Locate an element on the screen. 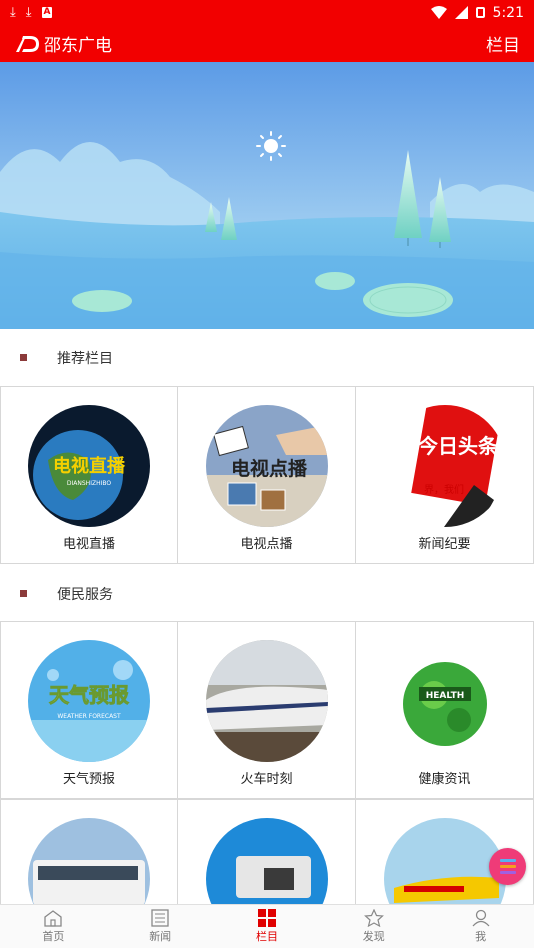 This screenshot has height=948, width=534. train-thumbnail is located at coordinates (266, 701).